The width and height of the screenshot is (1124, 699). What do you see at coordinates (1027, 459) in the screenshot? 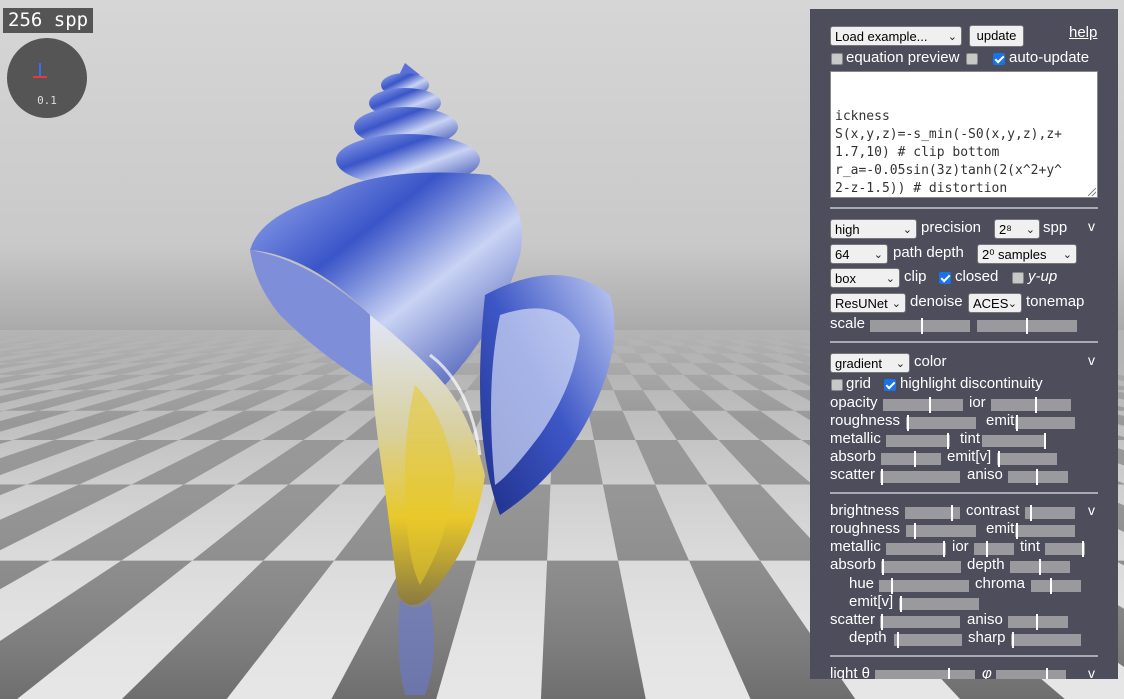
I see `emit-v-slider` at bounding box center [1027, 459].